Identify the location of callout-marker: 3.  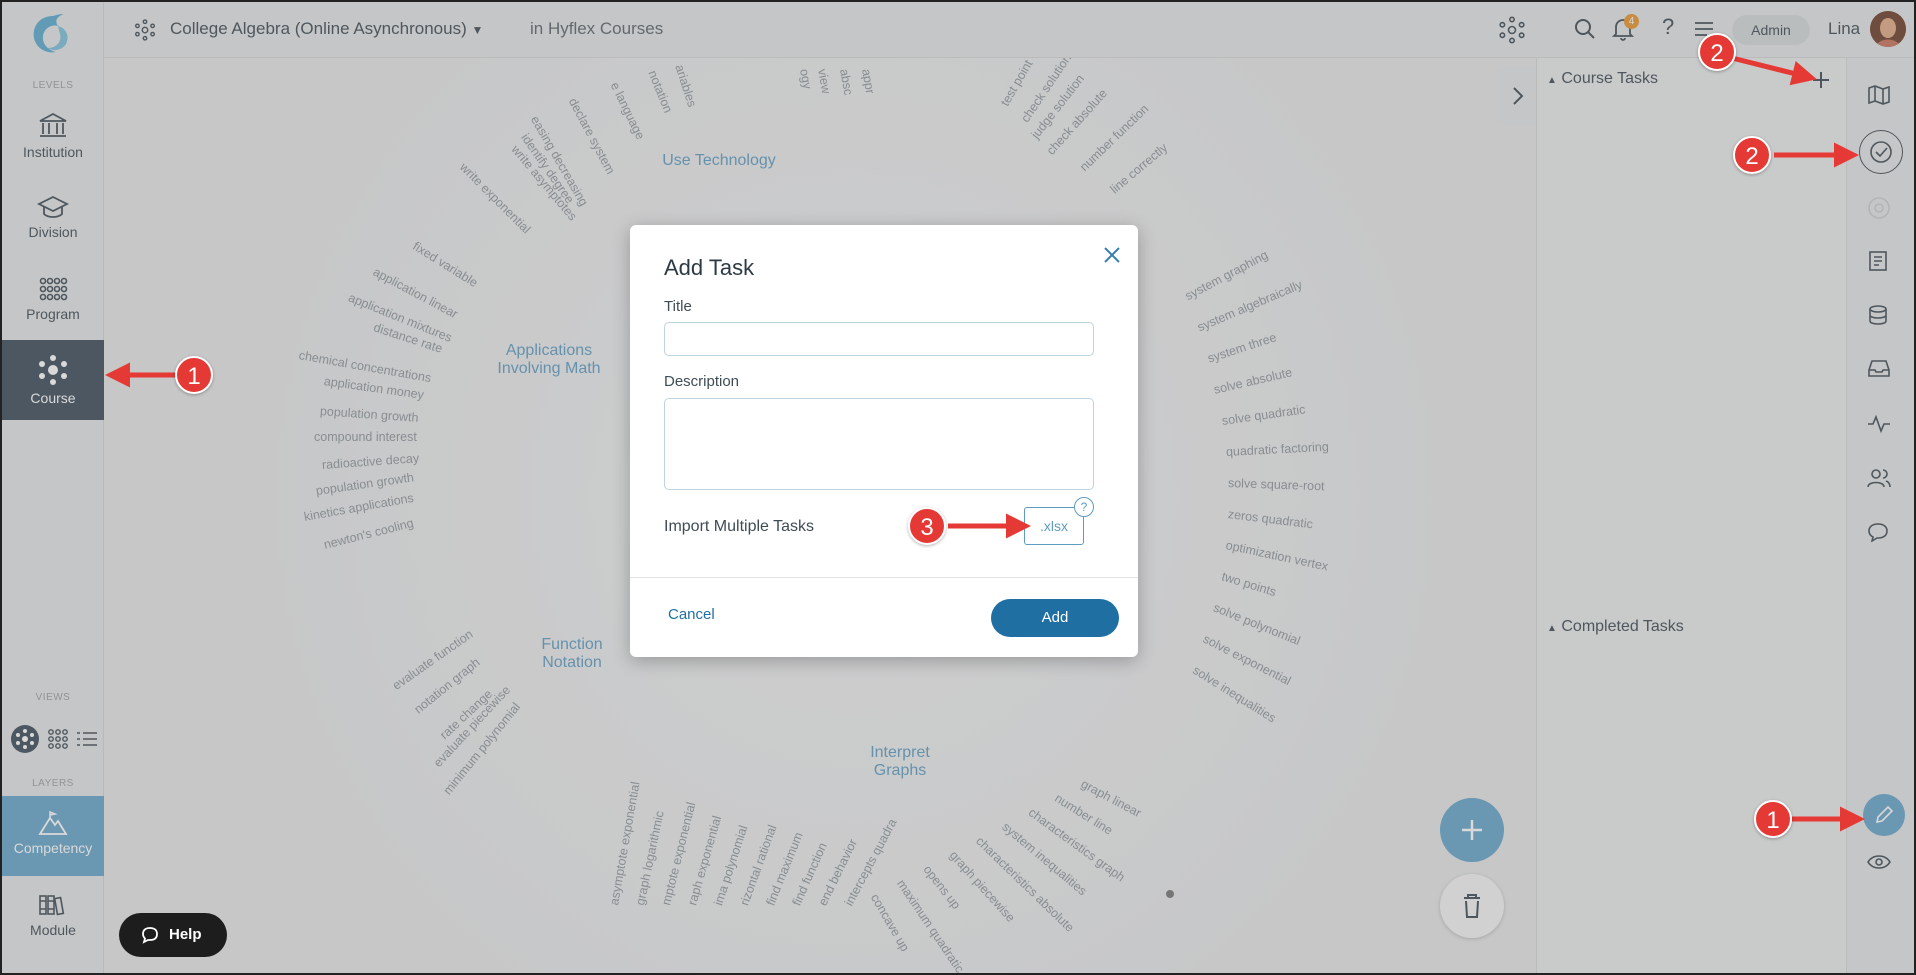
(927, 526).